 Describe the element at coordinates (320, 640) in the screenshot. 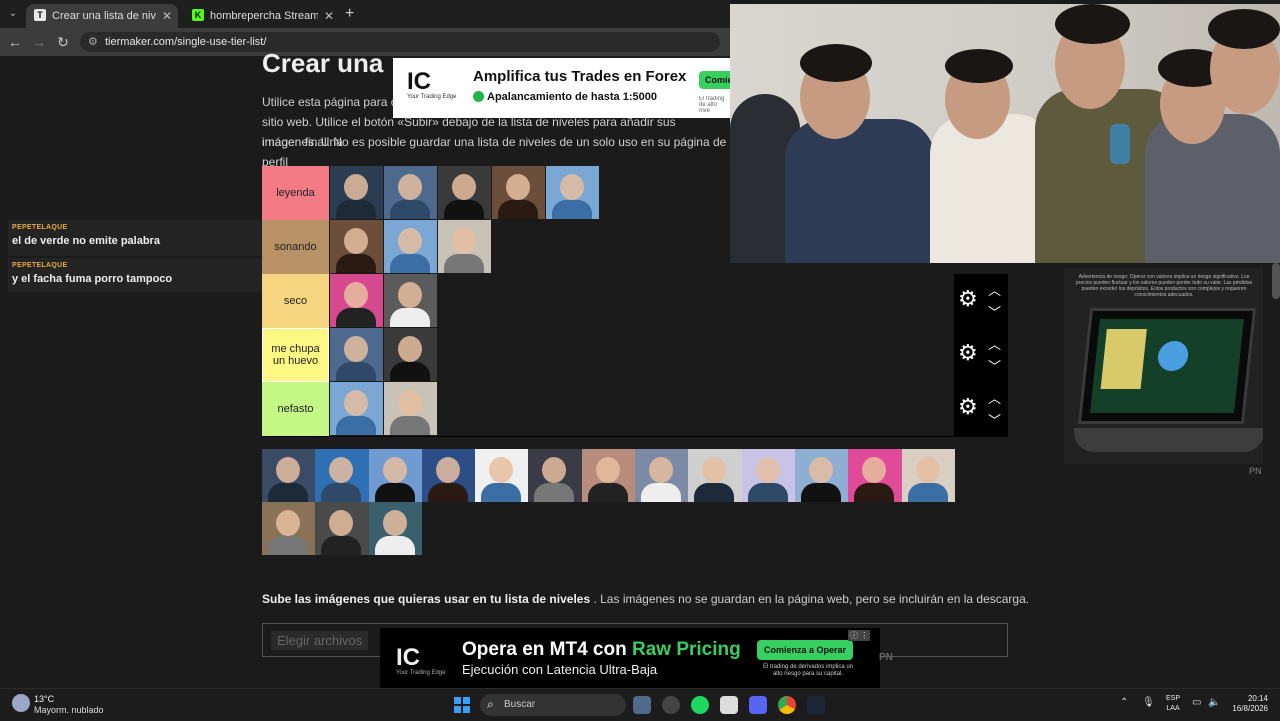

I see `choose-files-button: Elegir archivos` at that location.